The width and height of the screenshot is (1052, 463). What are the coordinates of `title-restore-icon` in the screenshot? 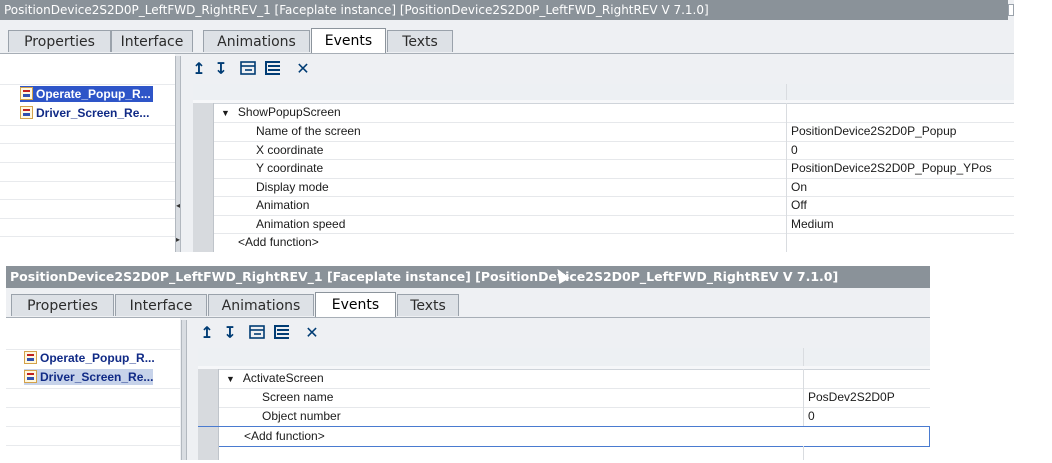 It's located at (1011, 10).